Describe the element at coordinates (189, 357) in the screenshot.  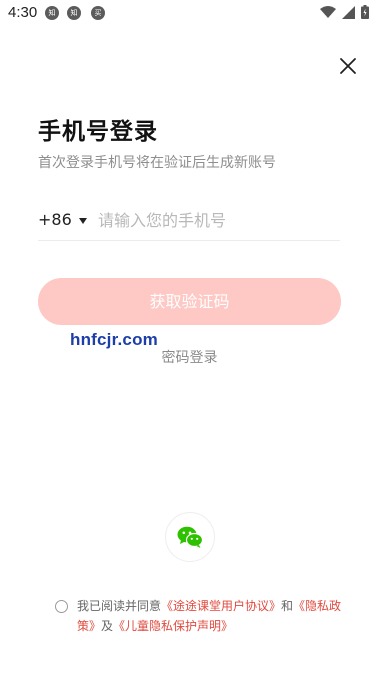
I see `password-login-link: 密码登录` at that location.